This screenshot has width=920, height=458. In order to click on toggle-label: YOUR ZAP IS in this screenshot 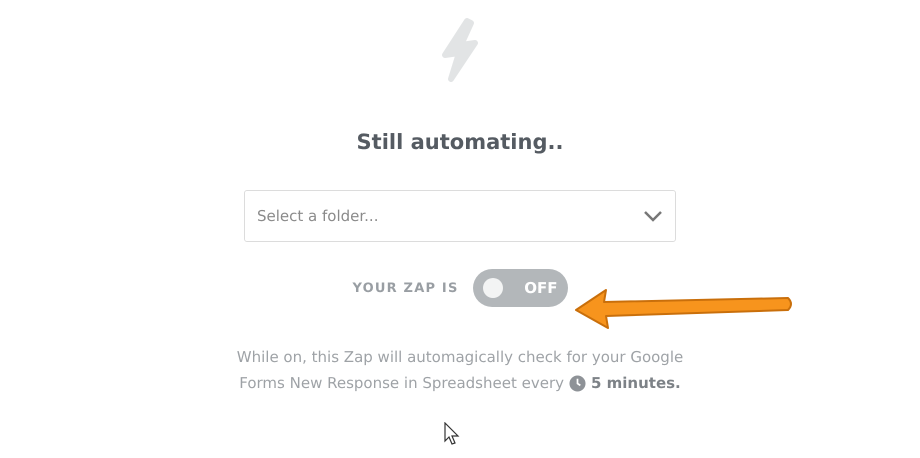, I will do `click(405, 288)`.